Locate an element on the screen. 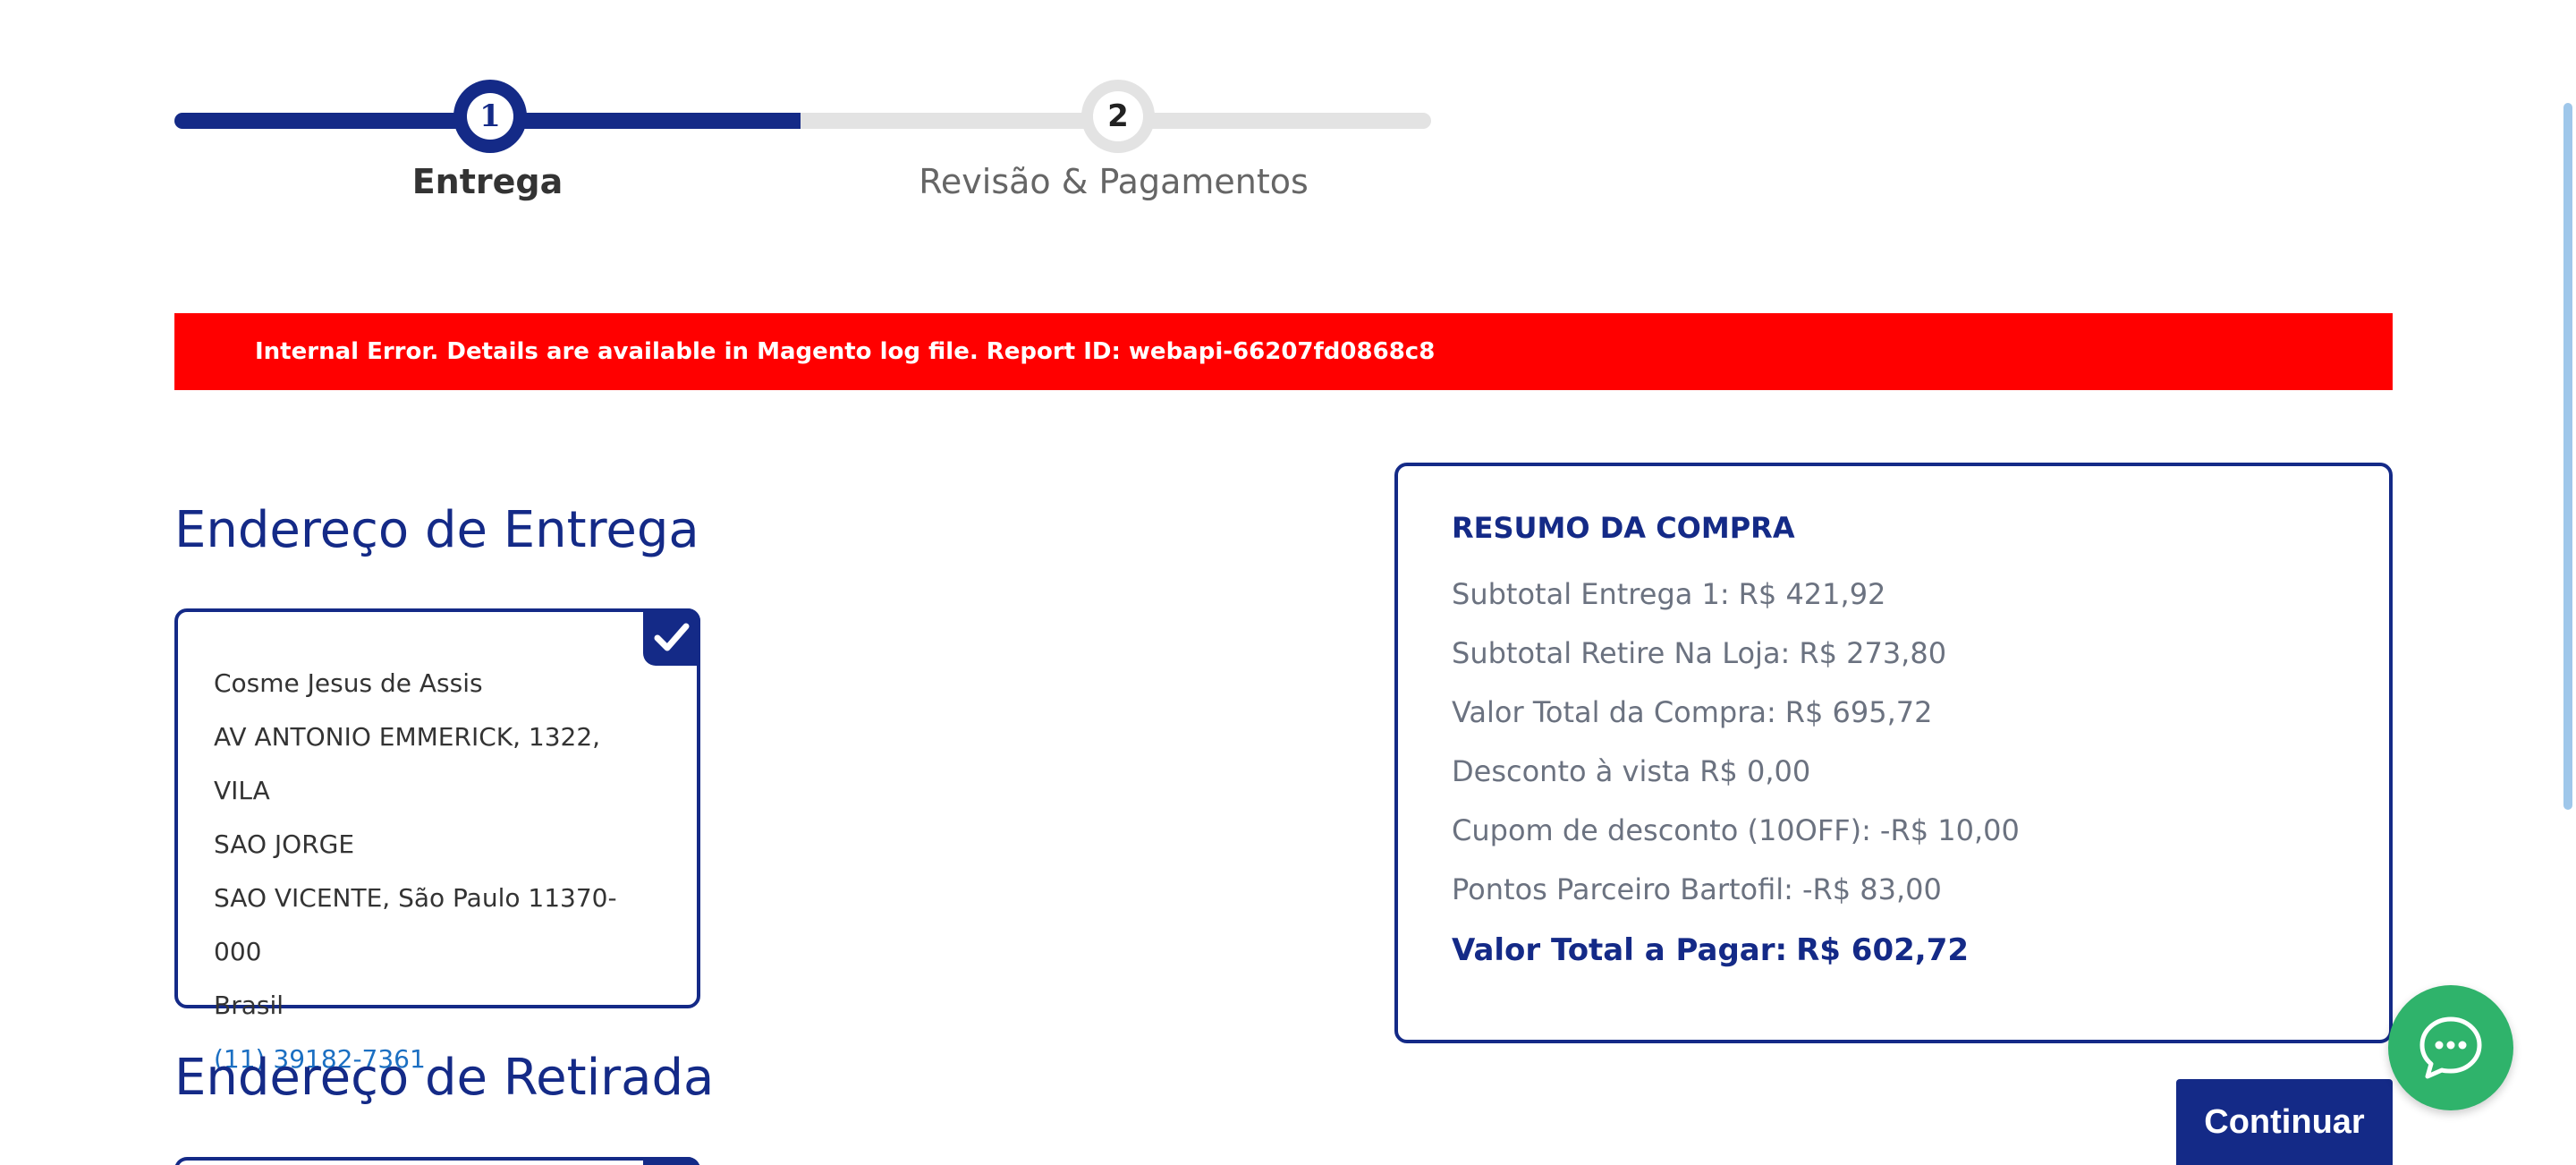  summary-row-label: Cupom de desconto (10OFF): is located at coordinates (1661, 830).